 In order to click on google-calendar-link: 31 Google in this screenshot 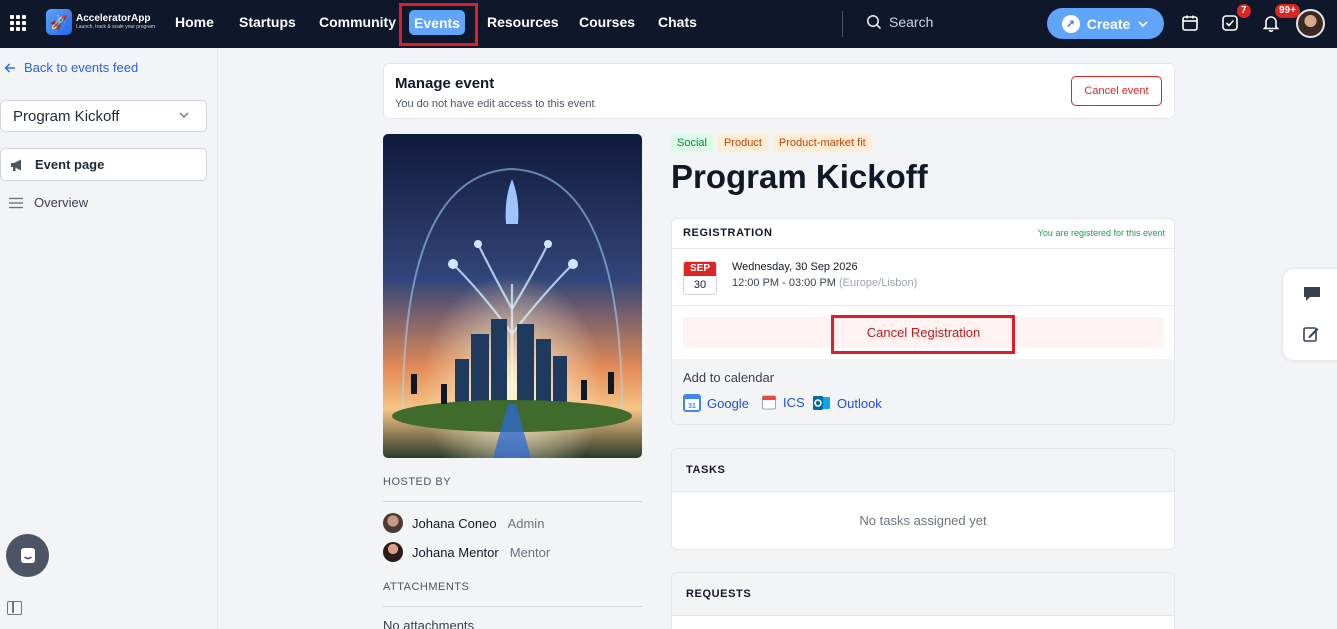, I will do `click(716, 403)`.